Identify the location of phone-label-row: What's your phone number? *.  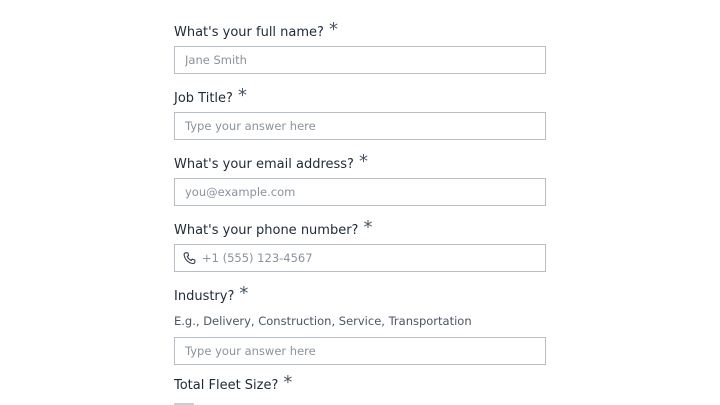
(360, 229).